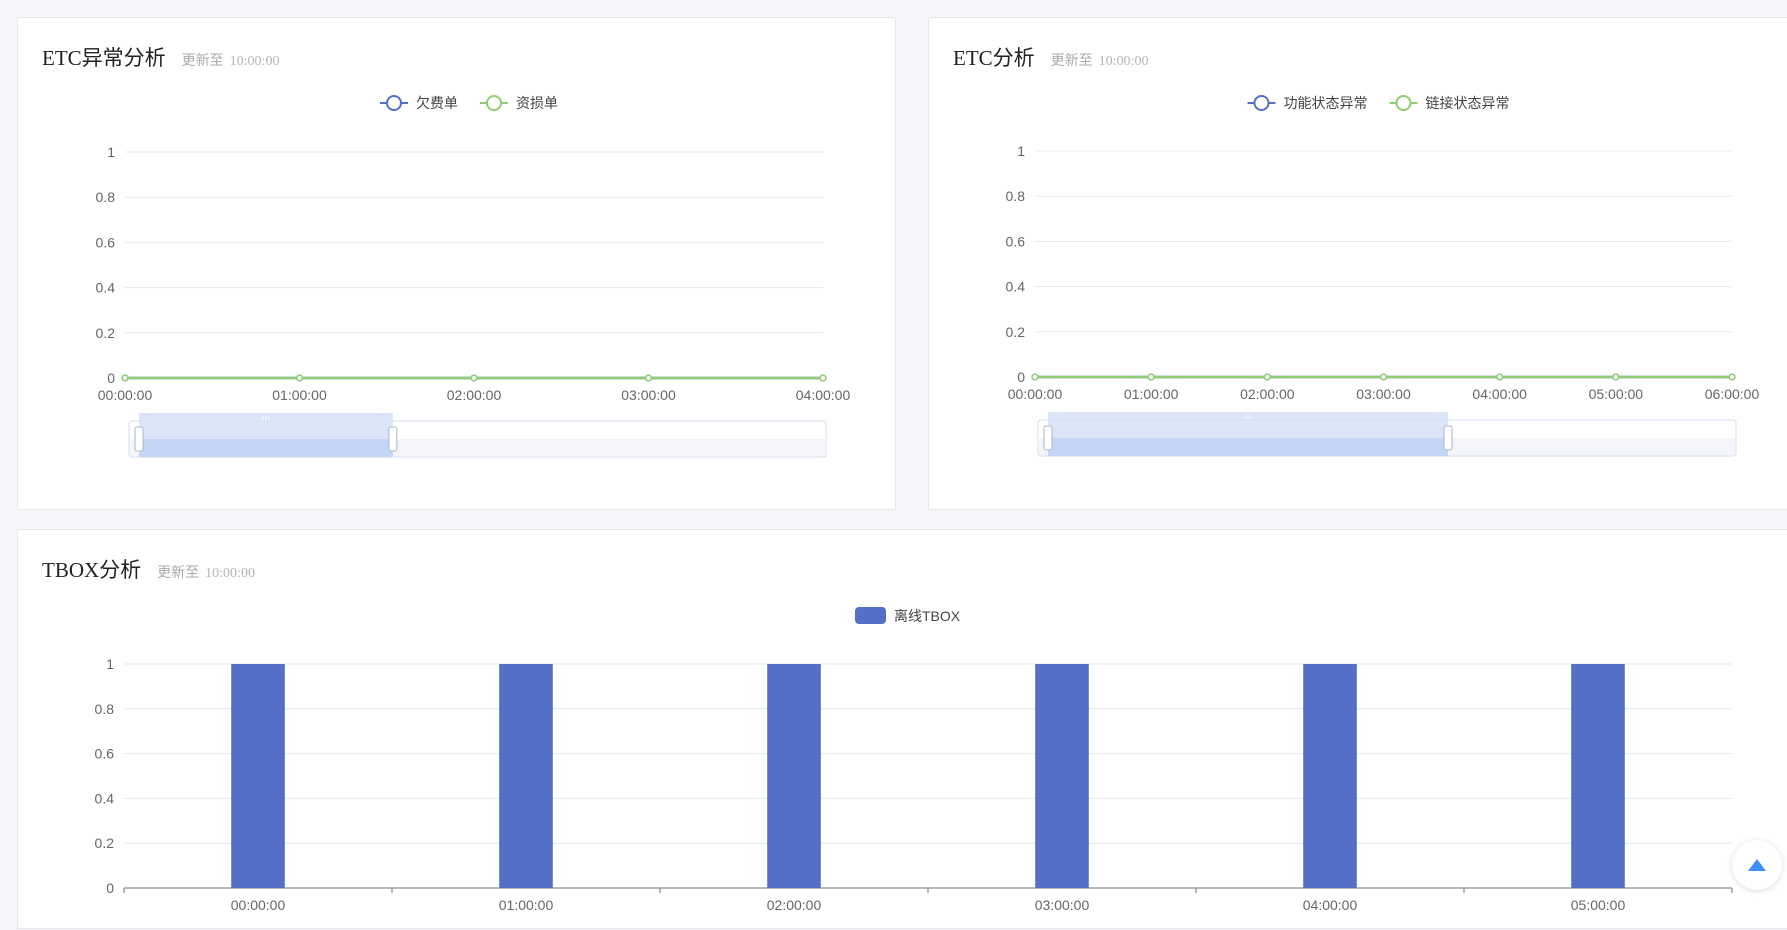  Describe the element at coordinates (927, 616) in the screenshot. I see `legend-label: 离线TBOX` at that location.